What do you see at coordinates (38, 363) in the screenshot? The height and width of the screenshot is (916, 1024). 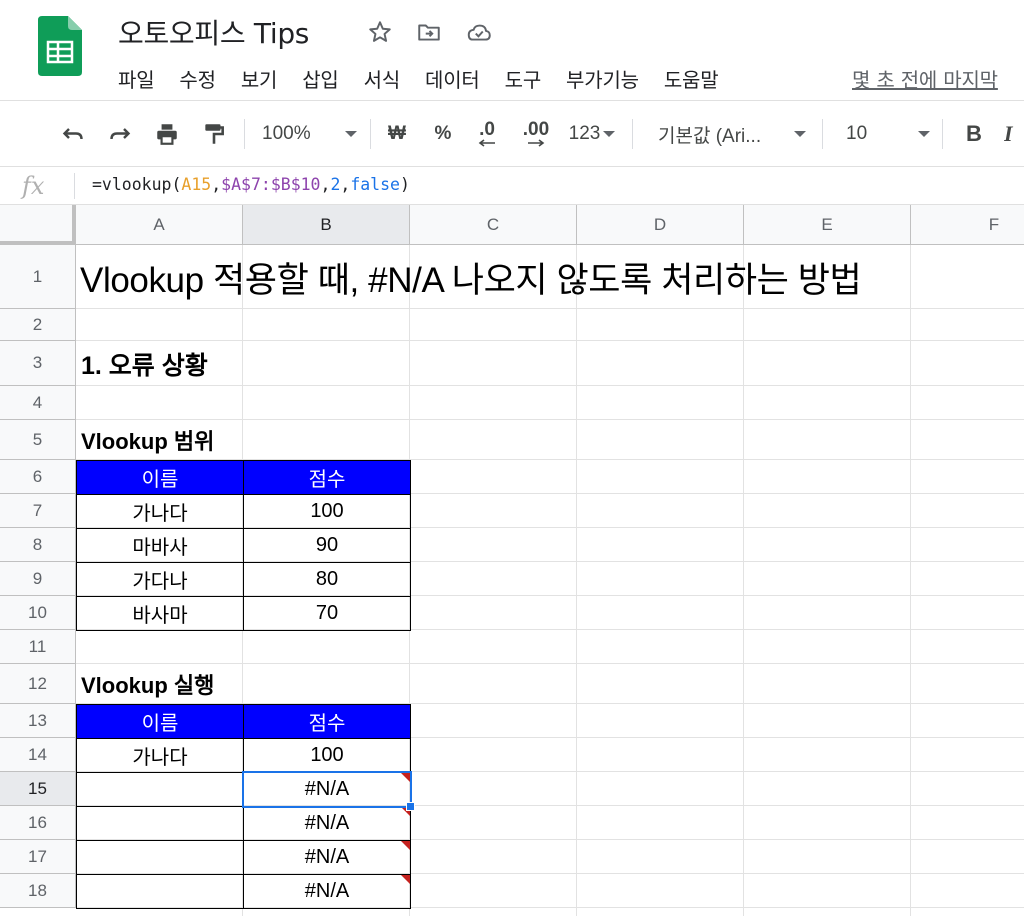 I see `row-header-3: 3` at bounding box center [38, 363].